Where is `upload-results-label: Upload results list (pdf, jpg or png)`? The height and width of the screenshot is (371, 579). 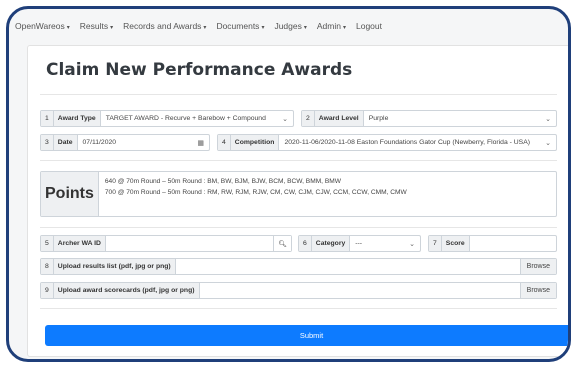
upload-results-label: Upload results list (pdf, jpg or png) is located at coordinates (114, 266).